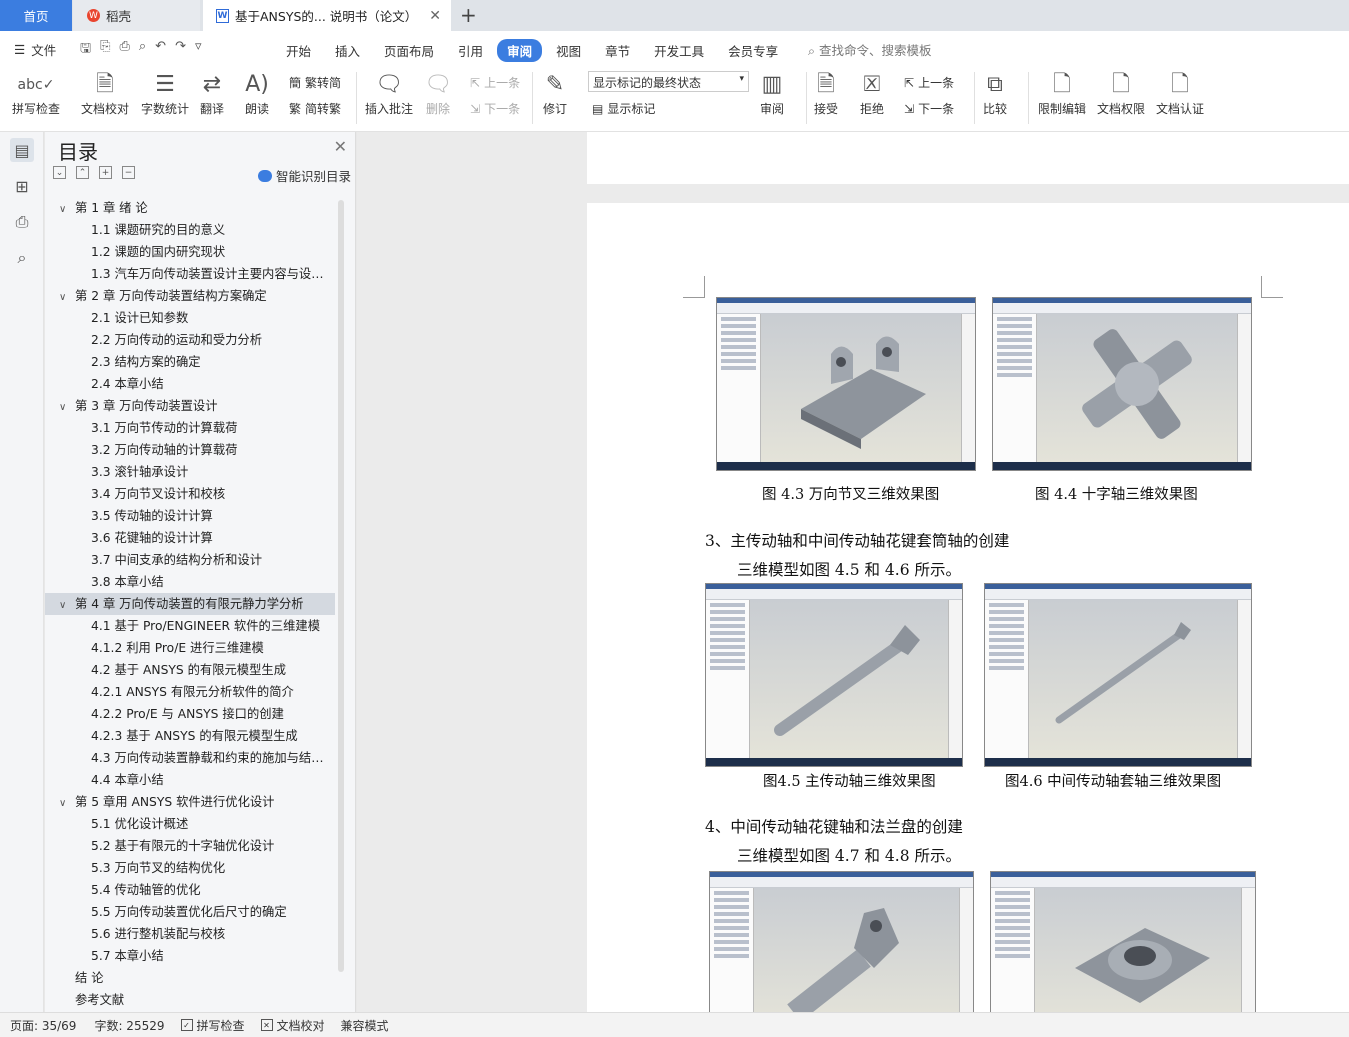 The height and width of the screenshot is (1037, 1349). I want to click on read-aloud-button: A) 朗读, so click(257, 93).